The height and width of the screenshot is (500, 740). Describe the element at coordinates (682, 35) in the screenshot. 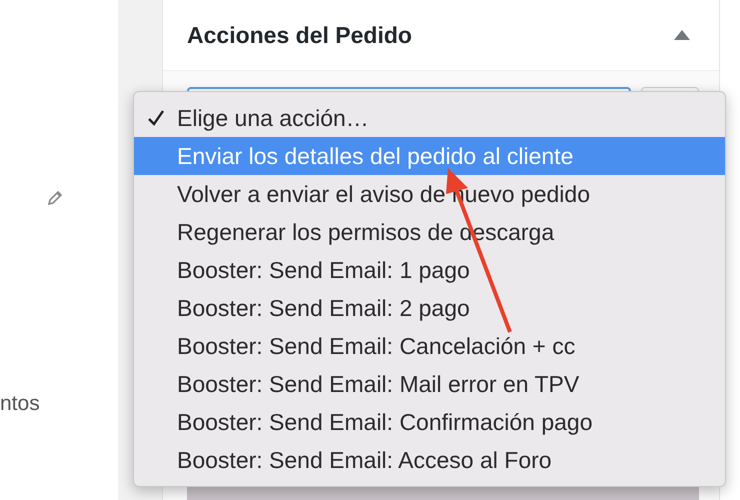

I see `collapse-toggle` at that location.